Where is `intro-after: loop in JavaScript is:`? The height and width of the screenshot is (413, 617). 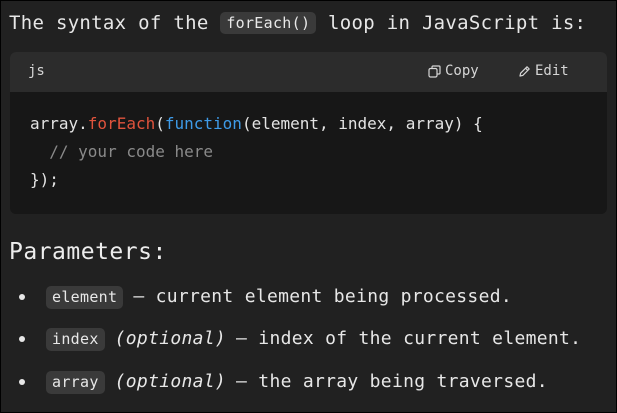 intro-after: loop in JavaScript is: is located at coordinates (451, 23).